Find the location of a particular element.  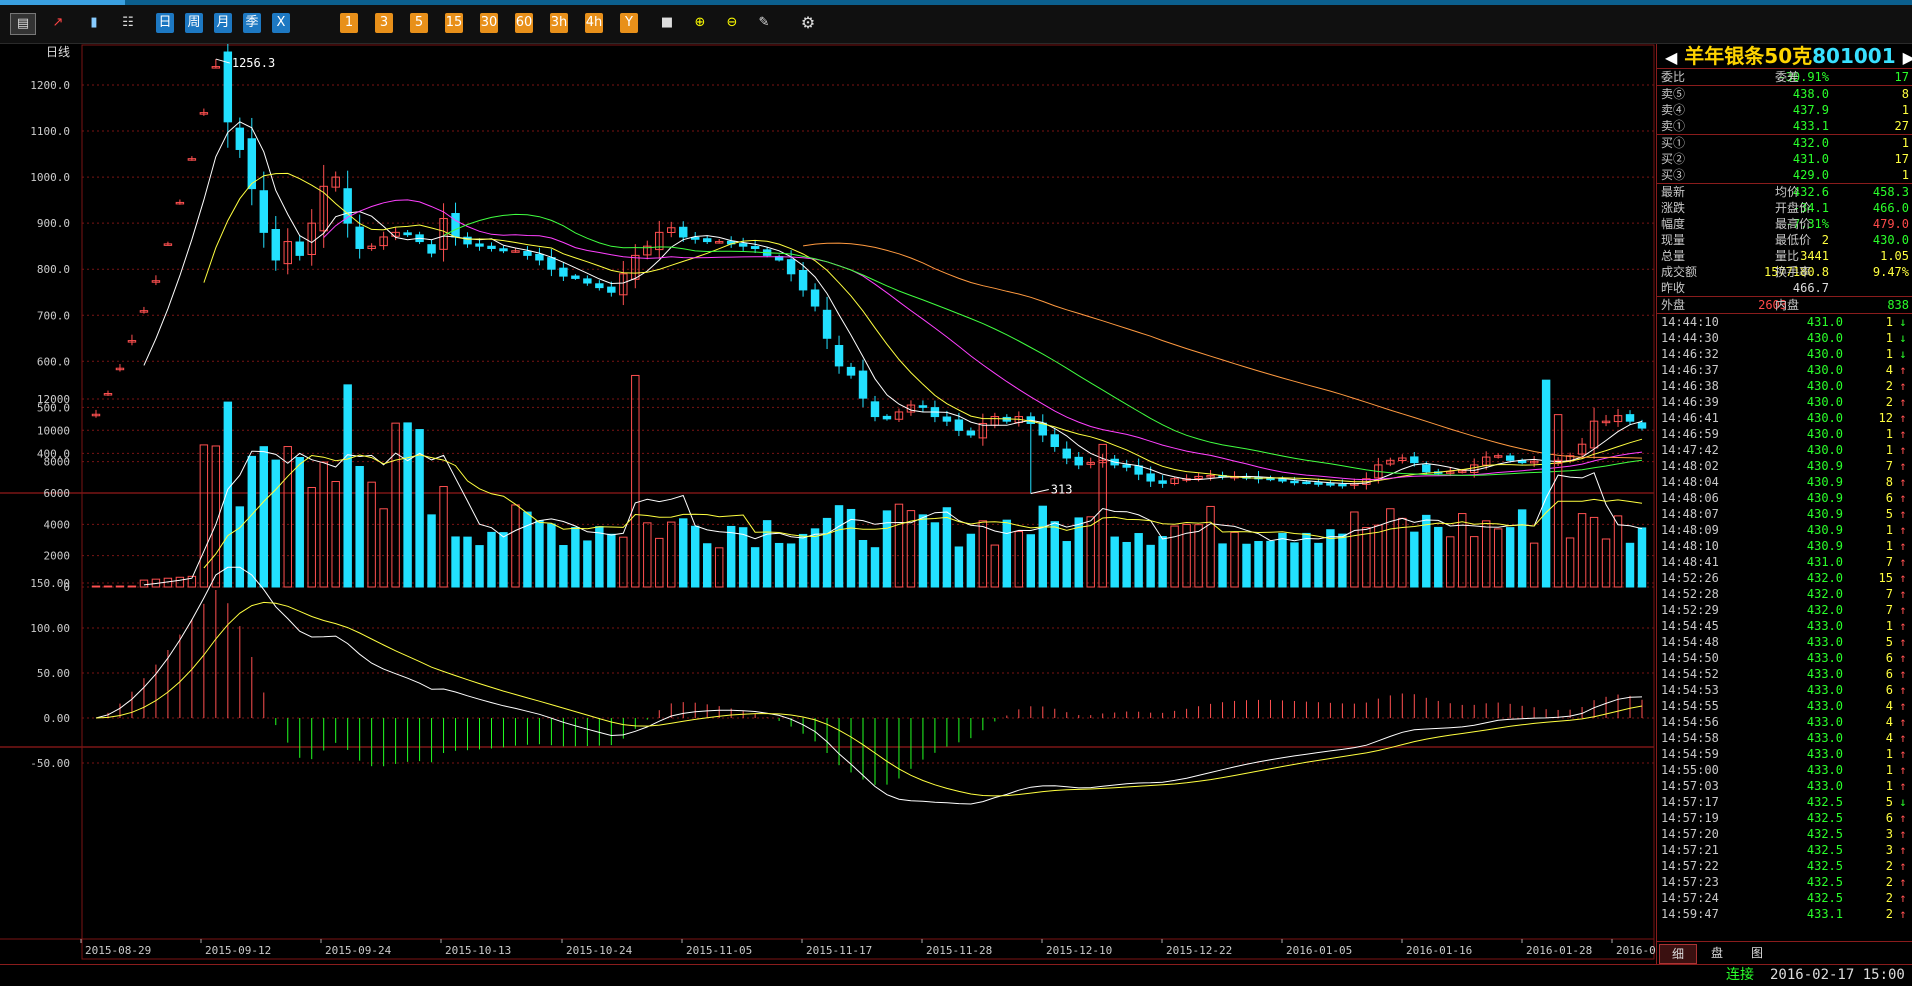

stat-row-label2: 开盘价 is located at coordinates (1793, 208).